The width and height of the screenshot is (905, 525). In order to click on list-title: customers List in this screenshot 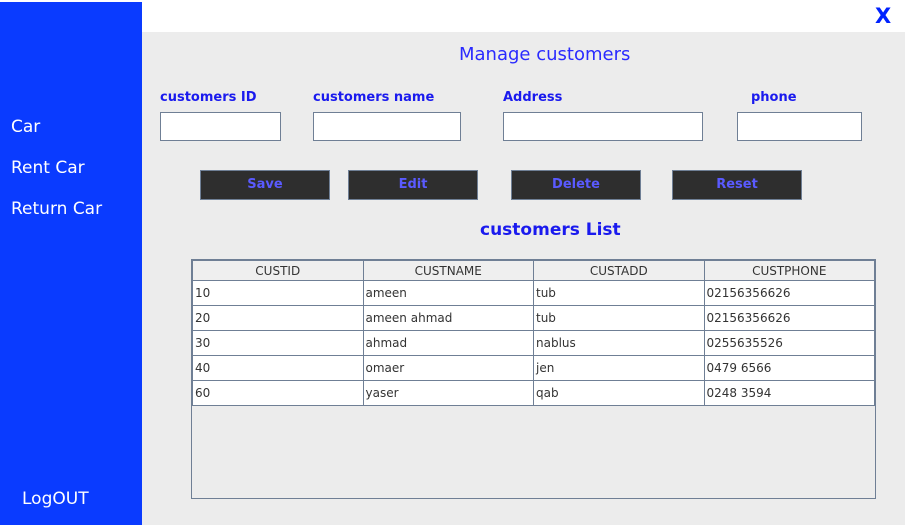, I will do `click(550, 230)`.